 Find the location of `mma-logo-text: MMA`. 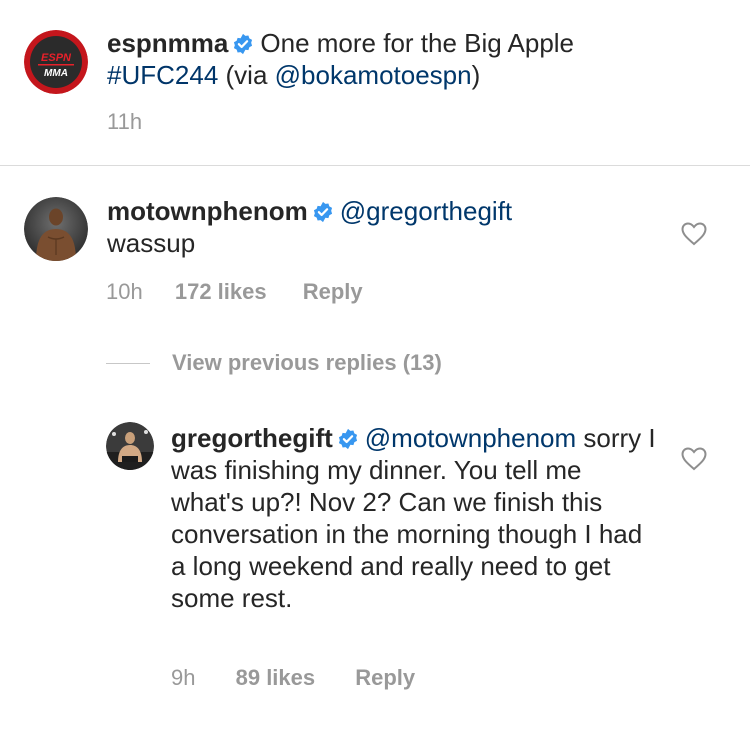

mma-logo-text: MMA is located at coordinates (56, 73).